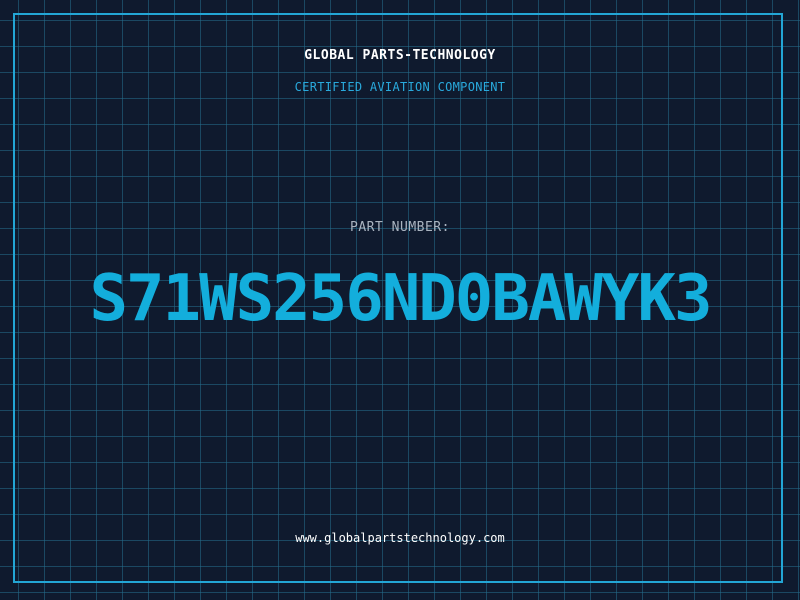 This screenshot has height=600, width=800. I want to click on part-number-label: PART NUMBER:, so click(400, 227).